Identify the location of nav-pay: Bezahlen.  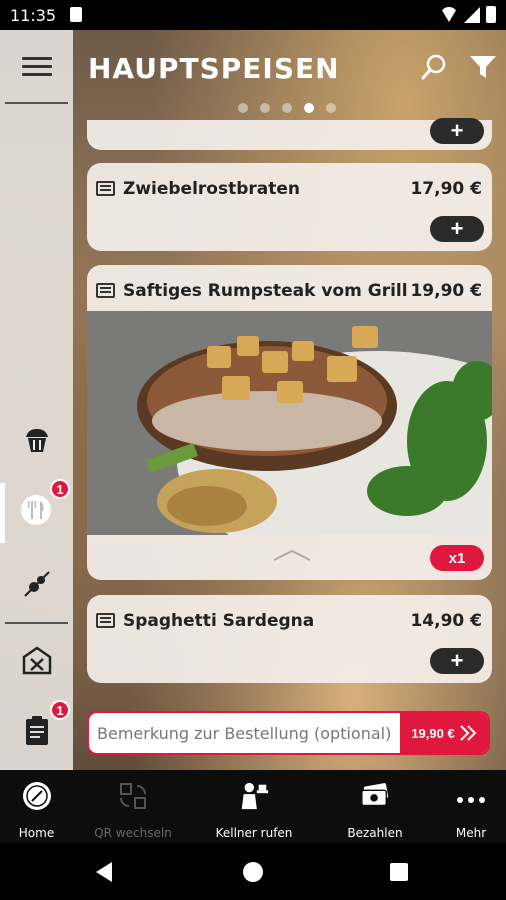
(375, 806).